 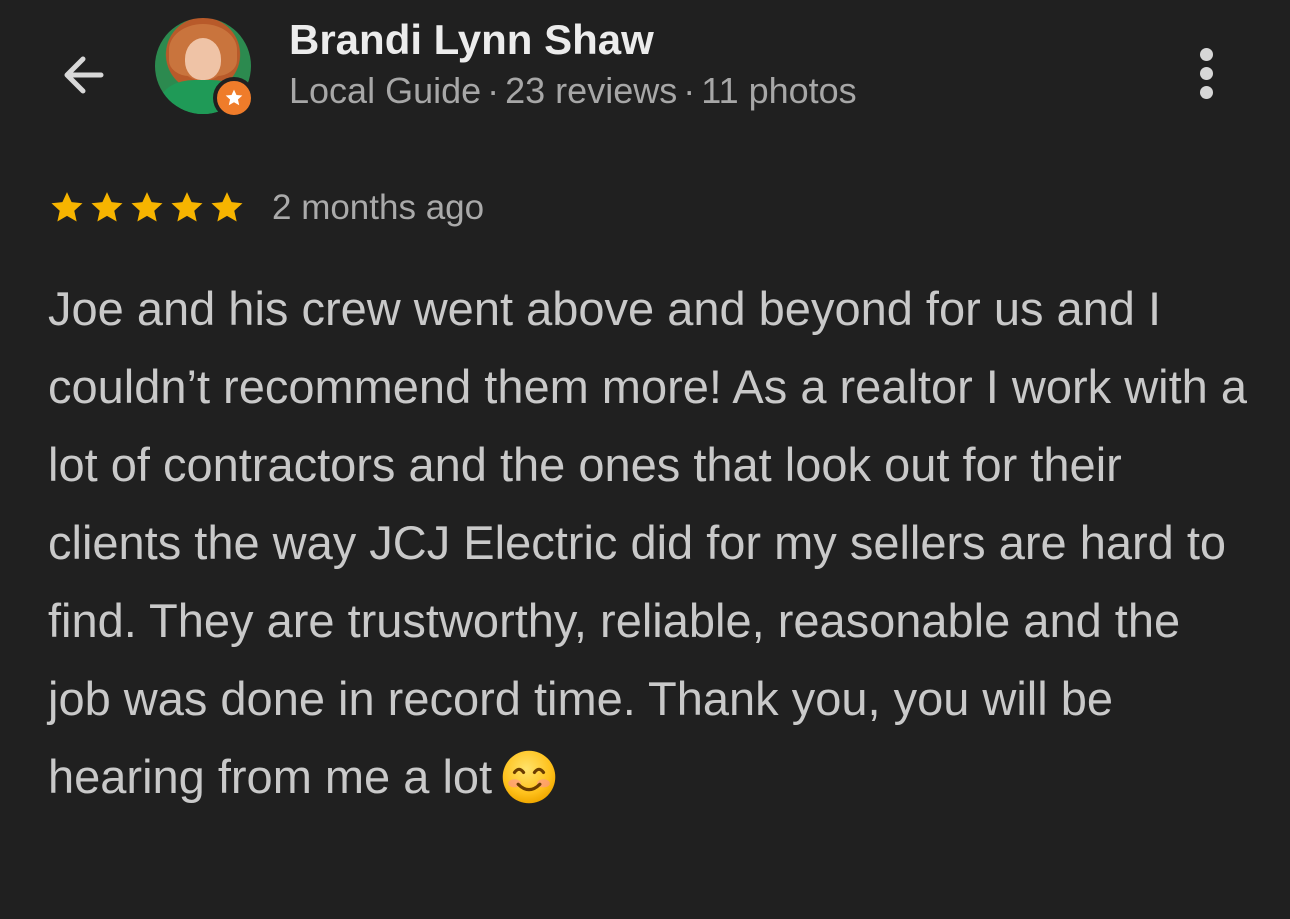 I want to click on more-options-button, so click(x=1206, y=73).